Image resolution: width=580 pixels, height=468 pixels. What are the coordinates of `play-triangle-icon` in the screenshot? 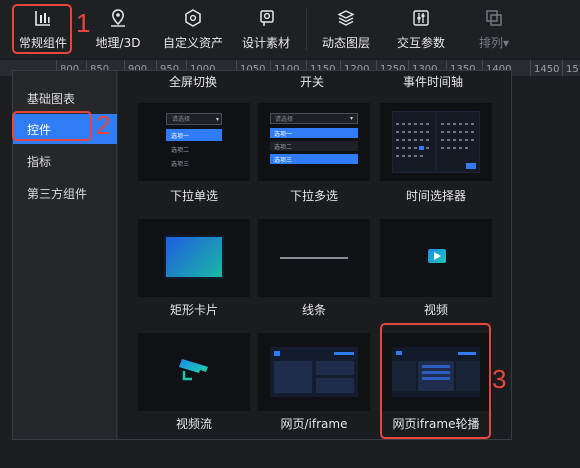 It's located at (437, 256).